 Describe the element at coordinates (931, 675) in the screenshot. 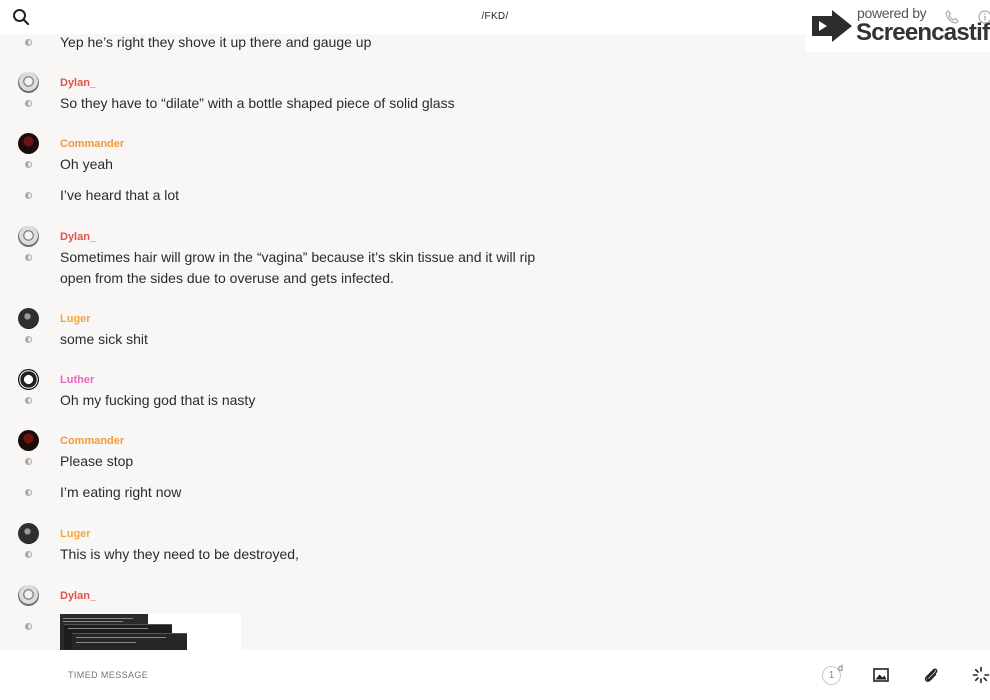

I see `paperclip-icon` at that location.